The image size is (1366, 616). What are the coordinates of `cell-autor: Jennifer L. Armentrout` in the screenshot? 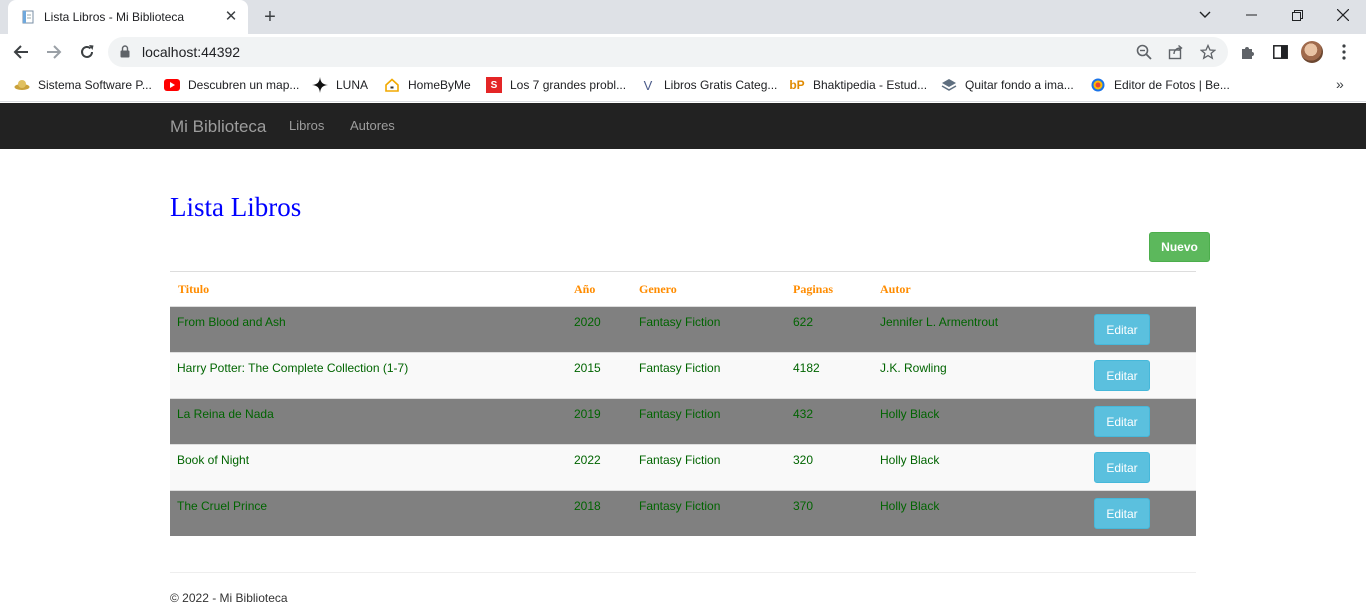 It's located at (939, 322).